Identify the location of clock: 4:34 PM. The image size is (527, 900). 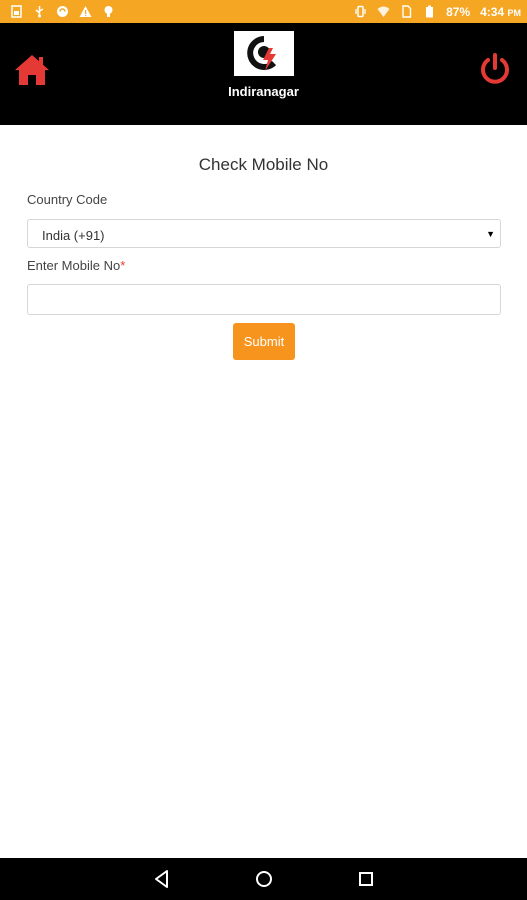
(500, 12).